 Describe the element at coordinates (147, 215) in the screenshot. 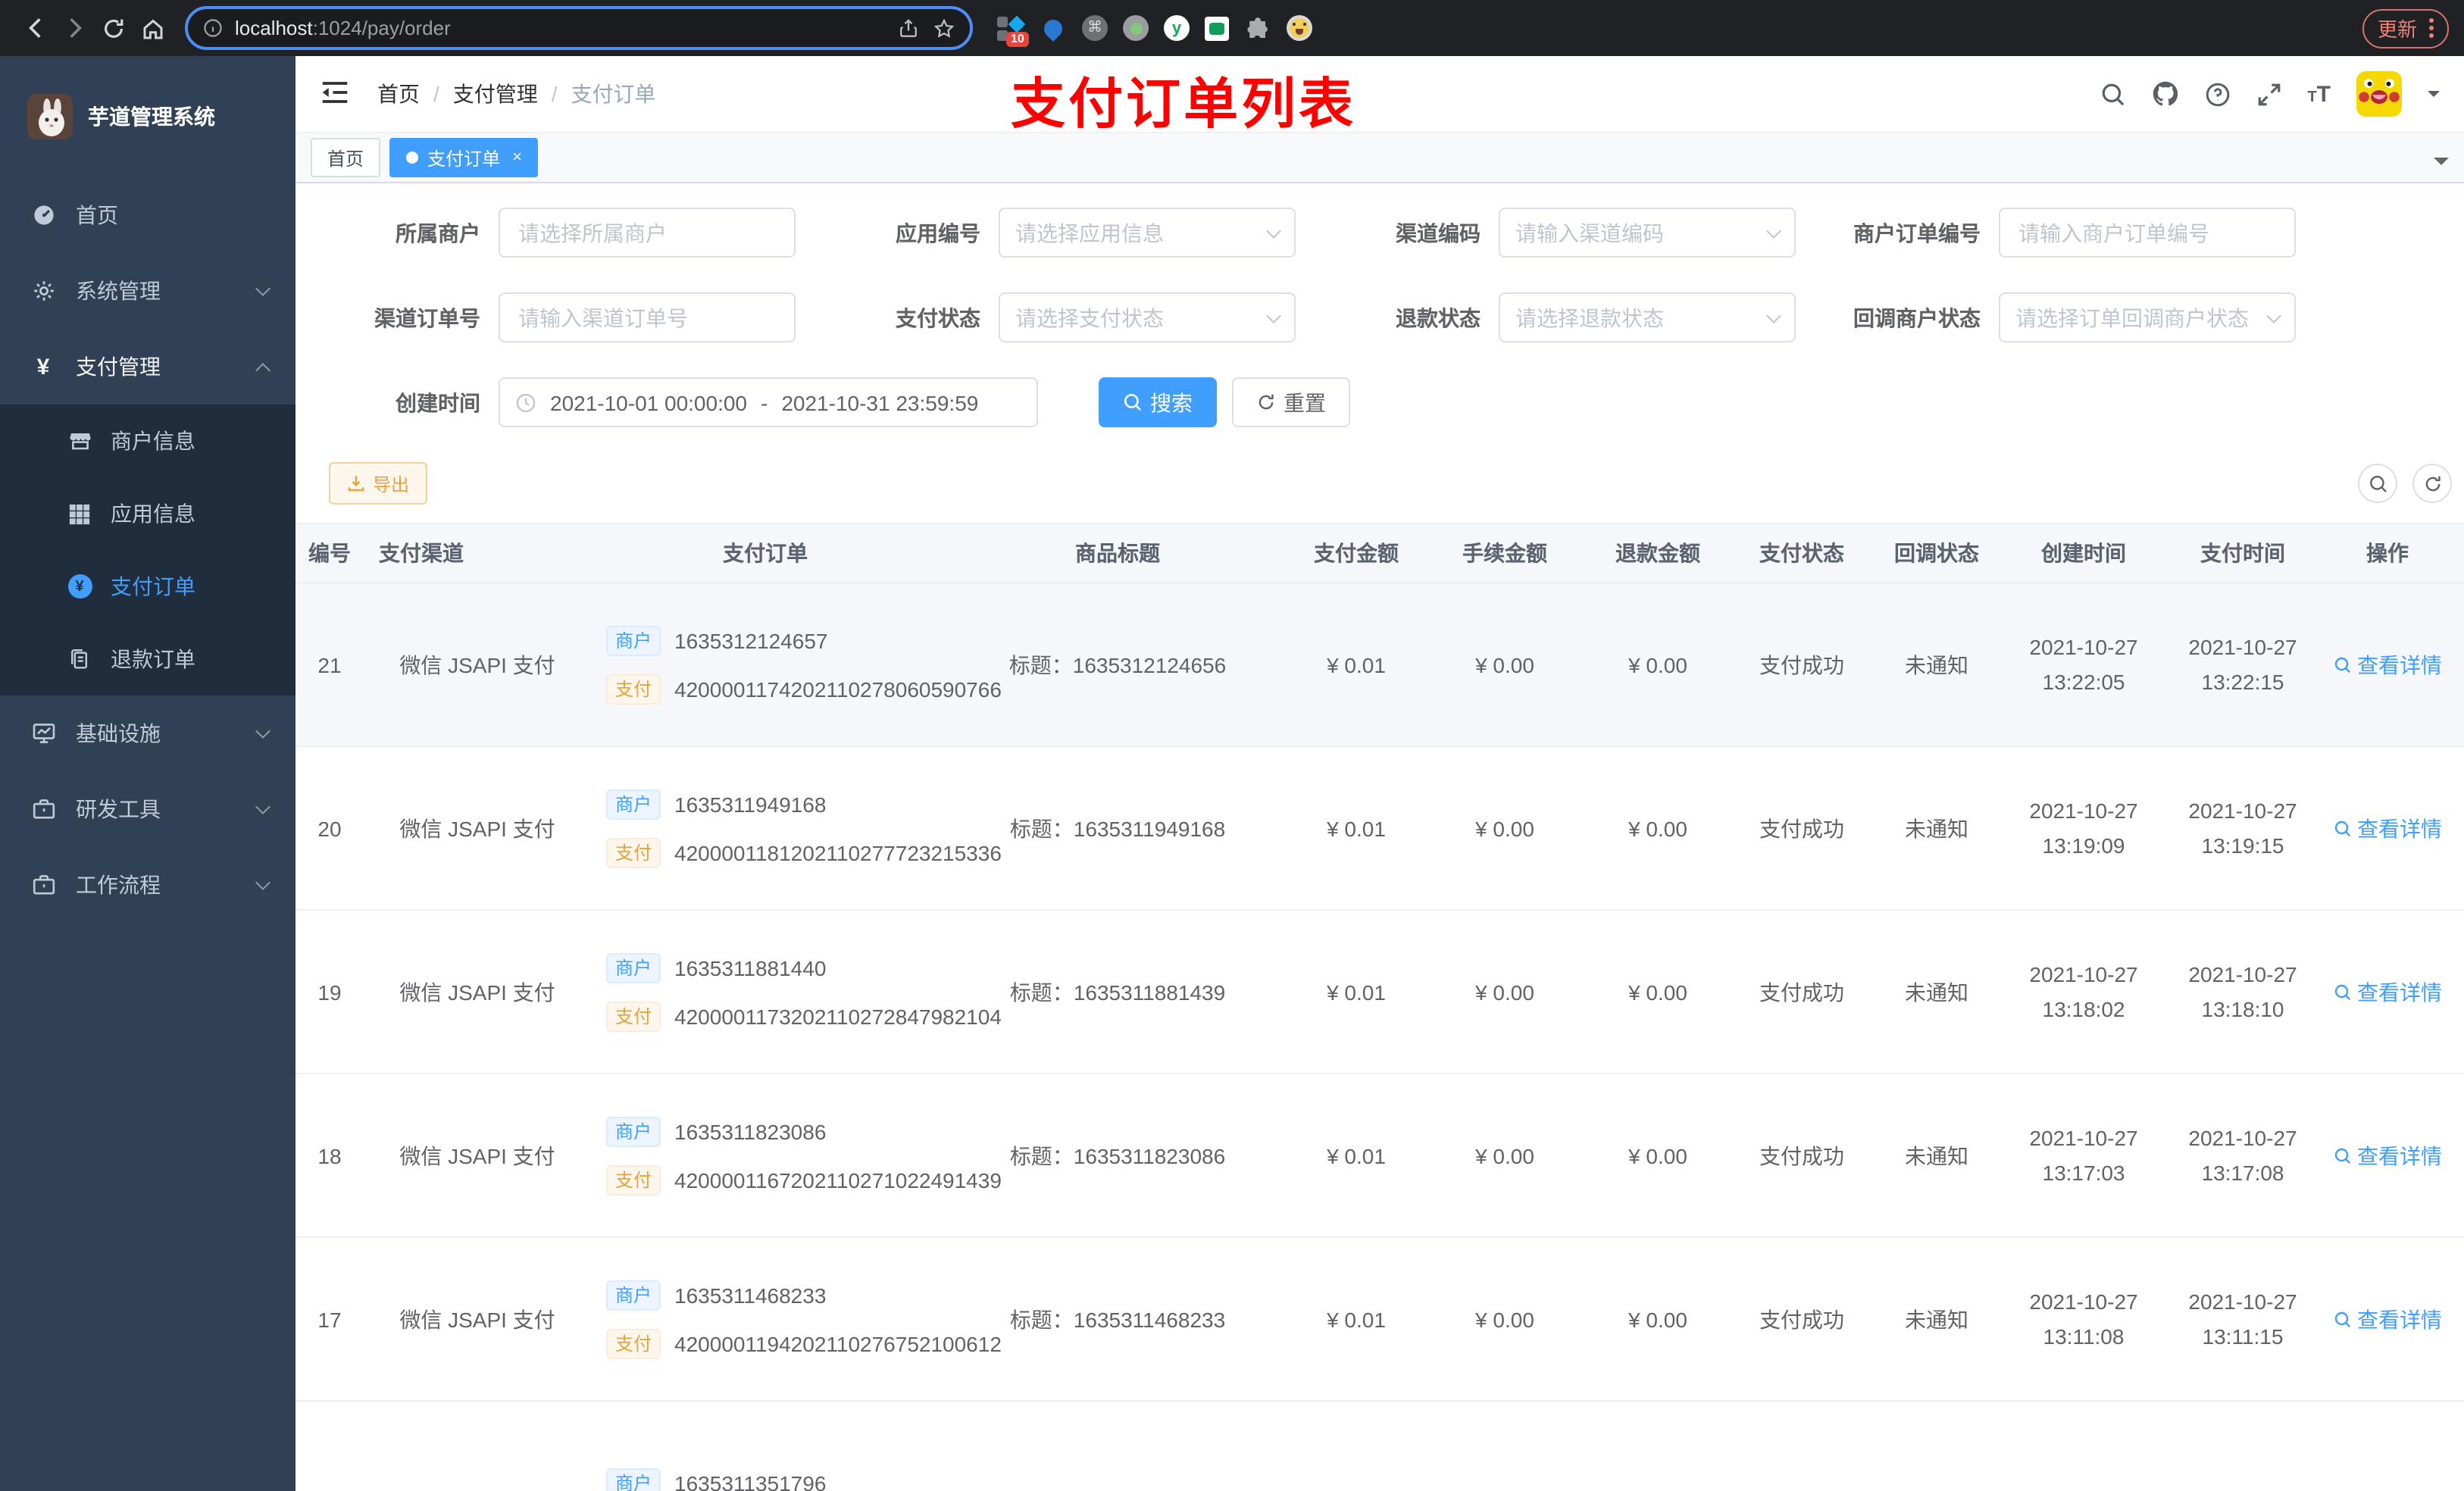

I see `sidebar-item-home: 首页` at that location.